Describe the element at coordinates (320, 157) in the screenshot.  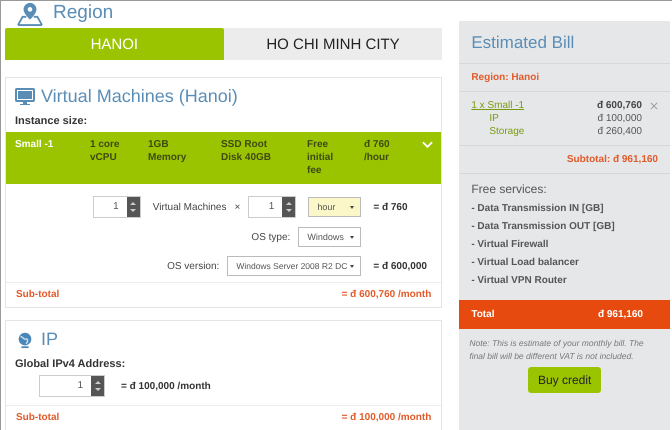
I see `instance-spec: Free initial fee` at that location.